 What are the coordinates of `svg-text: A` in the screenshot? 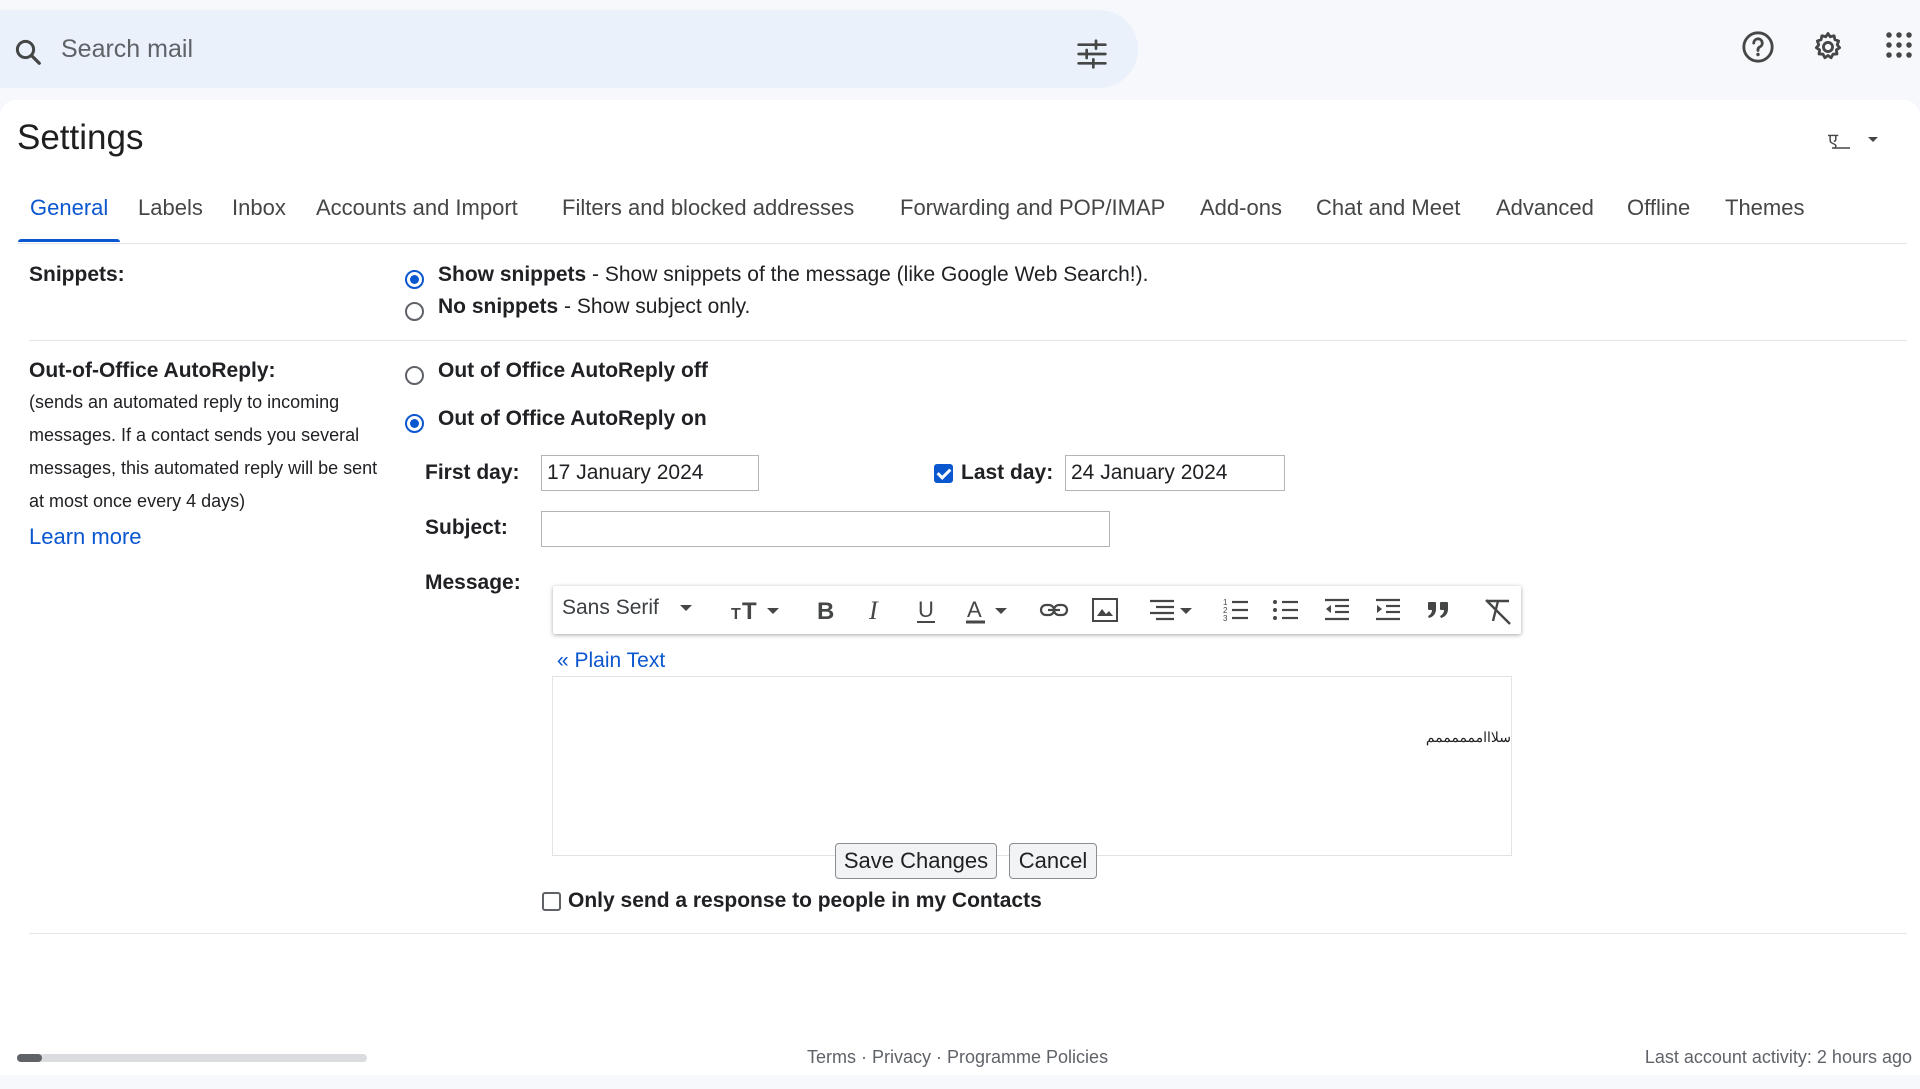 It's located at (974, 609).